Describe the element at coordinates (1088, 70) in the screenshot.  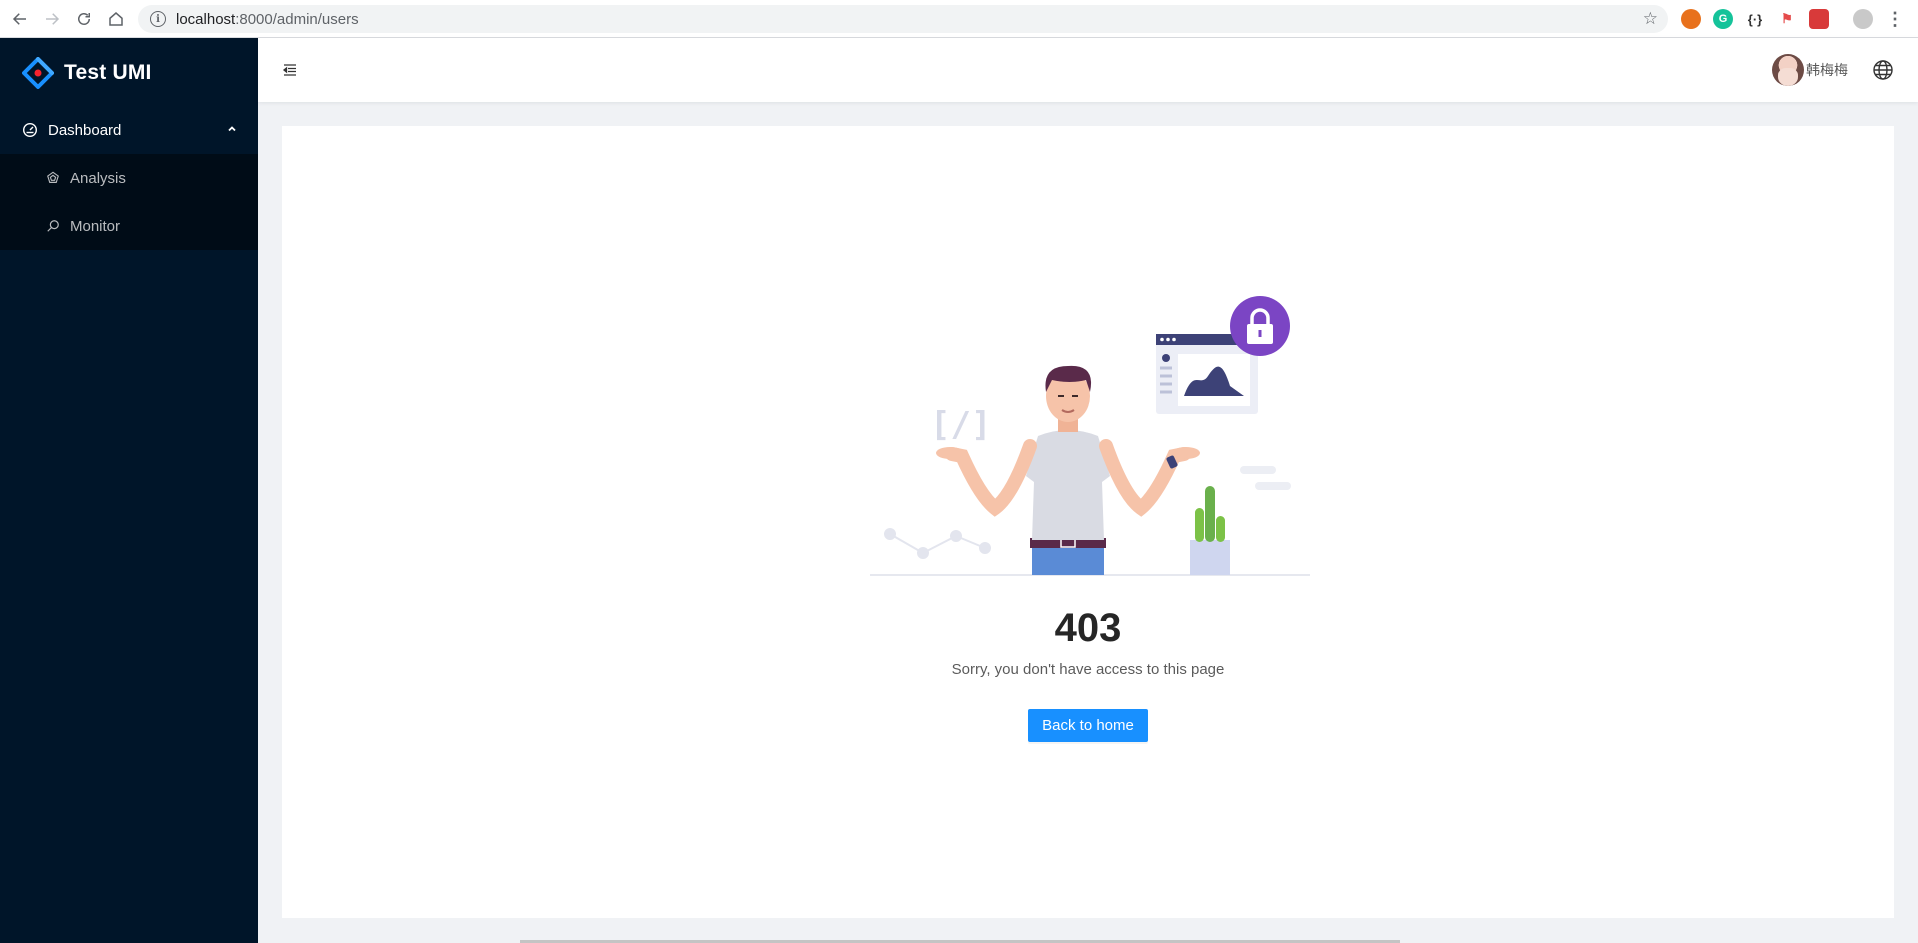
I see `header: 韩梅梅` at that location.